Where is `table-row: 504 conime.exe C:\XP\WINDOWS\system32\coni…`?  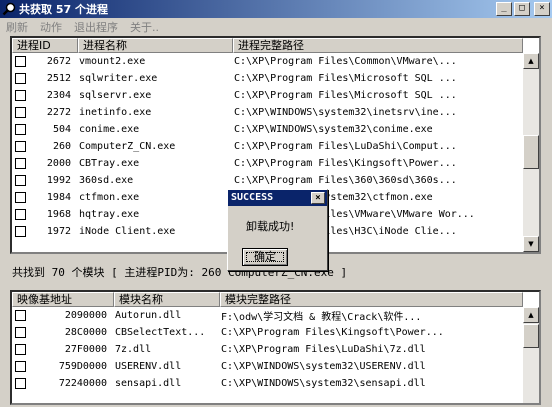
table-row: 504 conime.exe C:\XP\WINDOWS\system32\coni… is located at coordinates (266, 129).